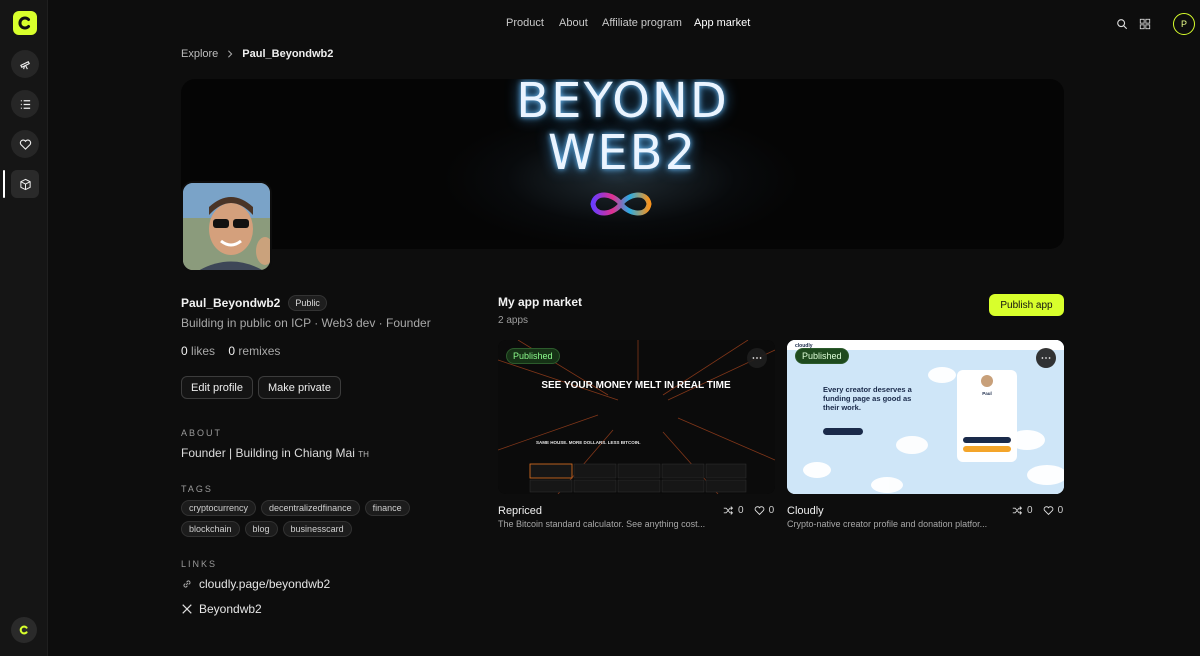  I want to click on about-text: Founder | Building in Chiang Mai TH, so click(275, 453).